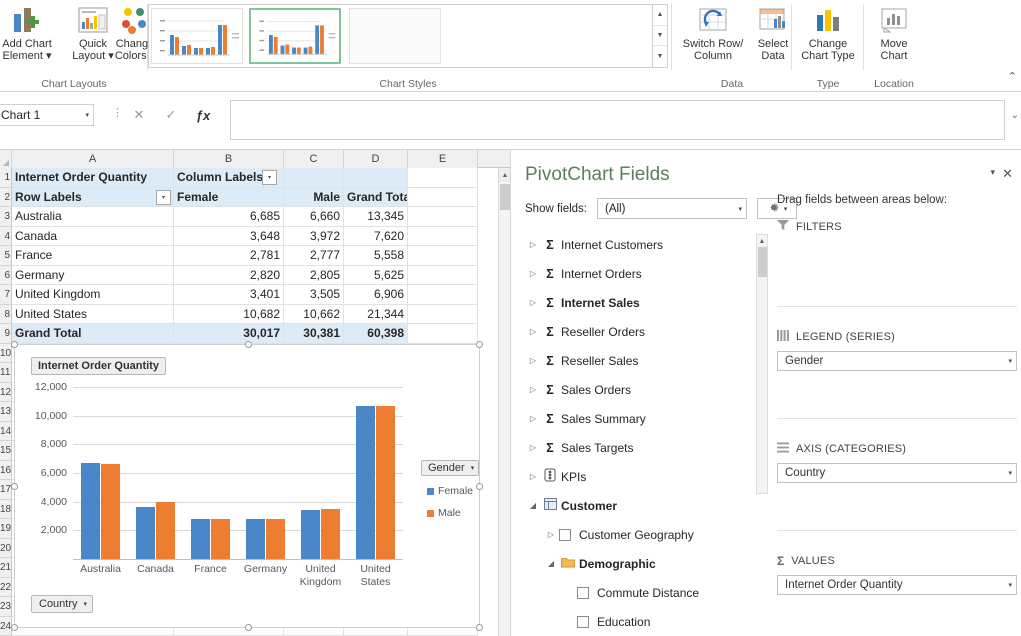 The height and width of the screenshot is (636, 1021). Describe the element at coordinates (314, 275) in the screenshot. I see `cell-c6-male: 2,805` at that location.